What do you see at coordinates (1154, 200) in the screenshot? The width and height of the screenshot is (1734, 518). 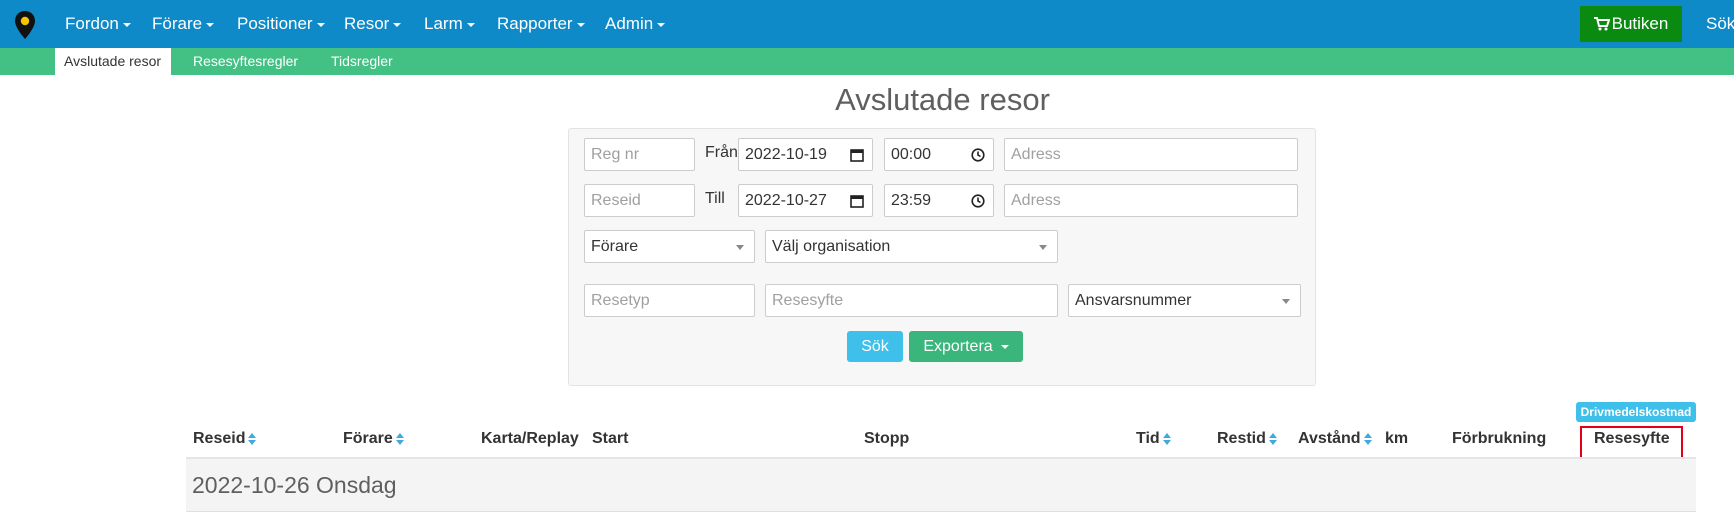 I see `address-to-input-field` at bounding box center [1154, 200].